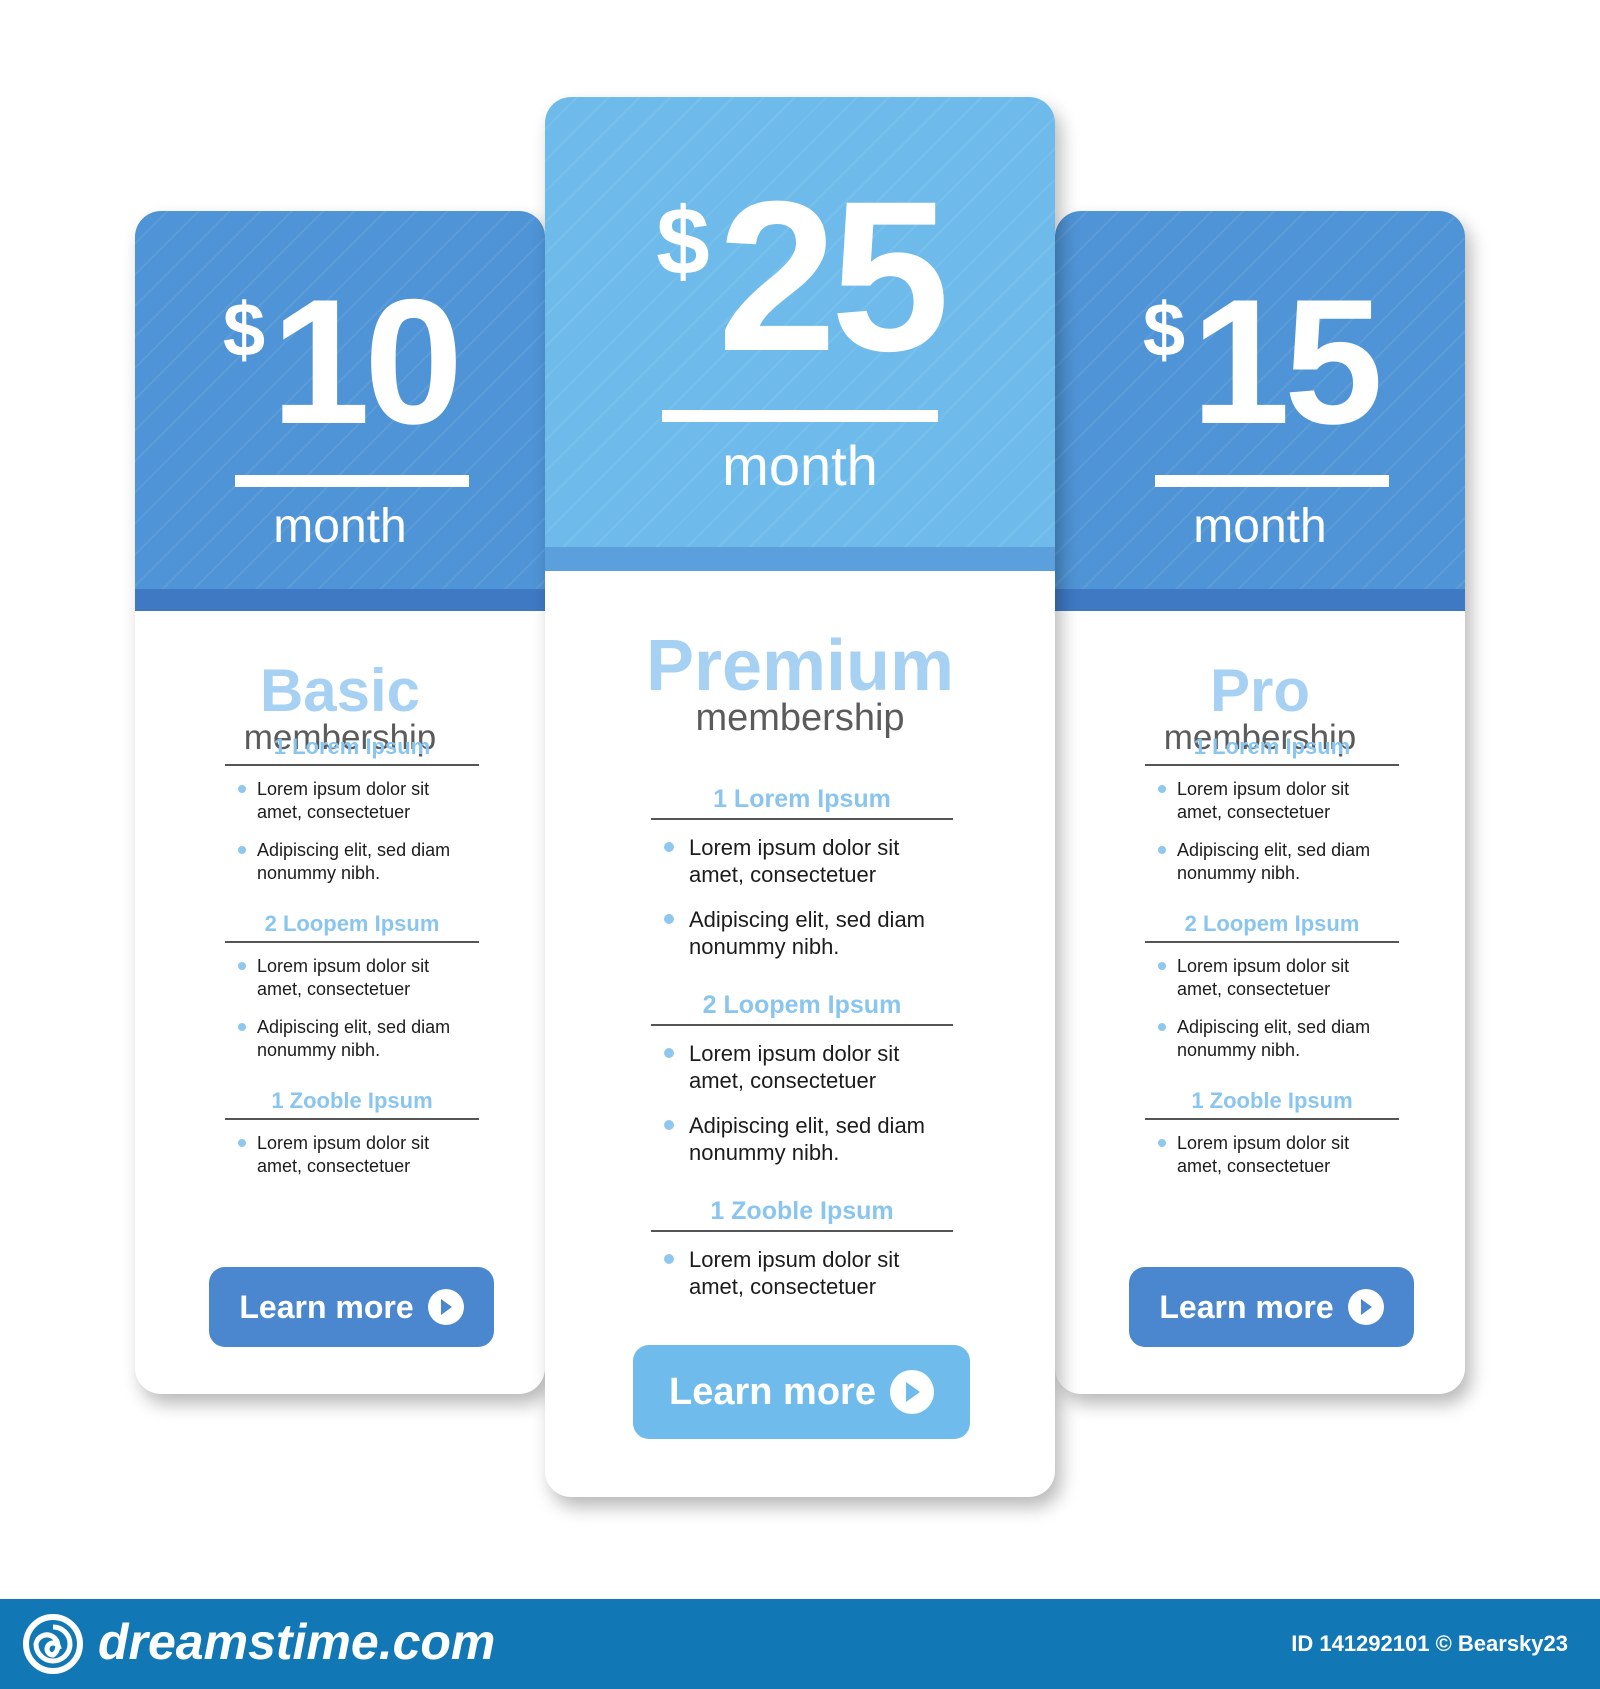  What do you see at coordinates (833, 276) in the screenshot?
I see `price-amount: 25` at bounding box center [833, 276].